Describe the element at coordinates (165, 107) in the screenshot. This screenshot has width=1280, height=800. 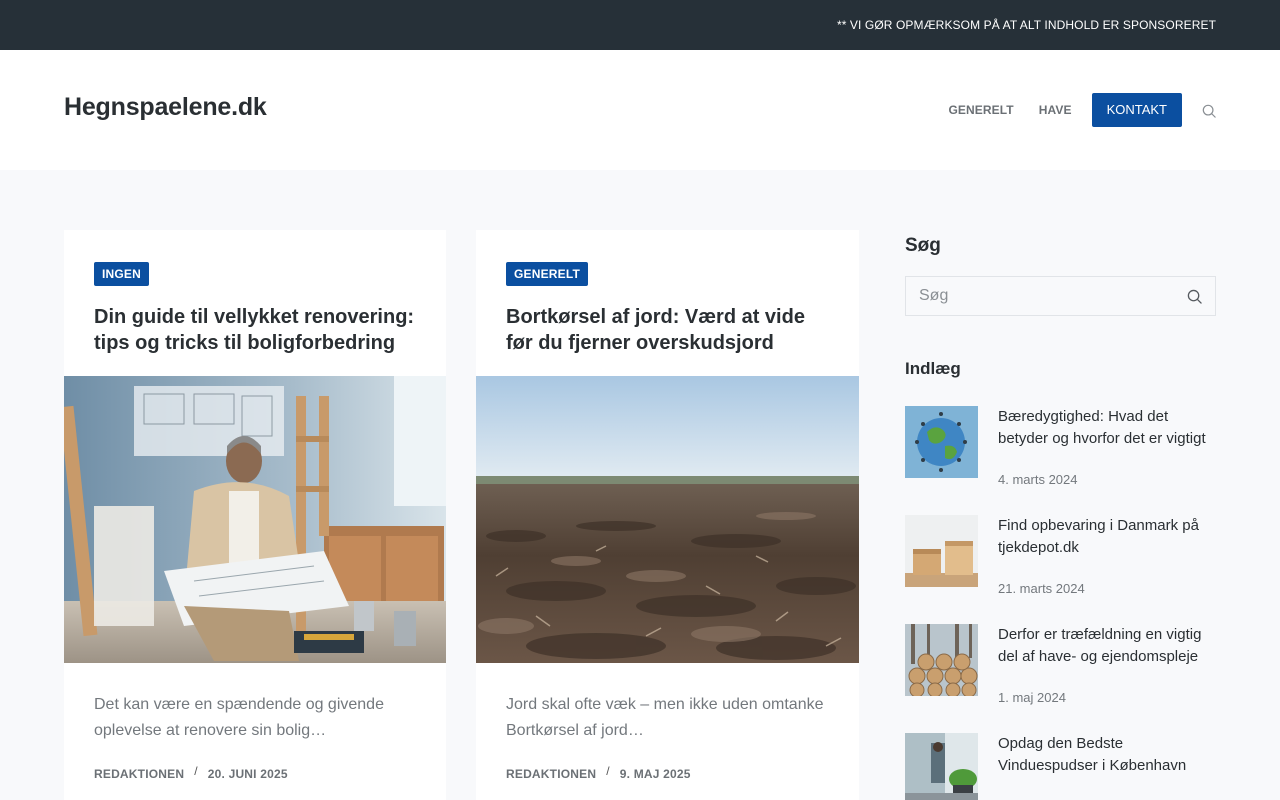
I see `site-logo: Hegnspaelene.dk` at that location.